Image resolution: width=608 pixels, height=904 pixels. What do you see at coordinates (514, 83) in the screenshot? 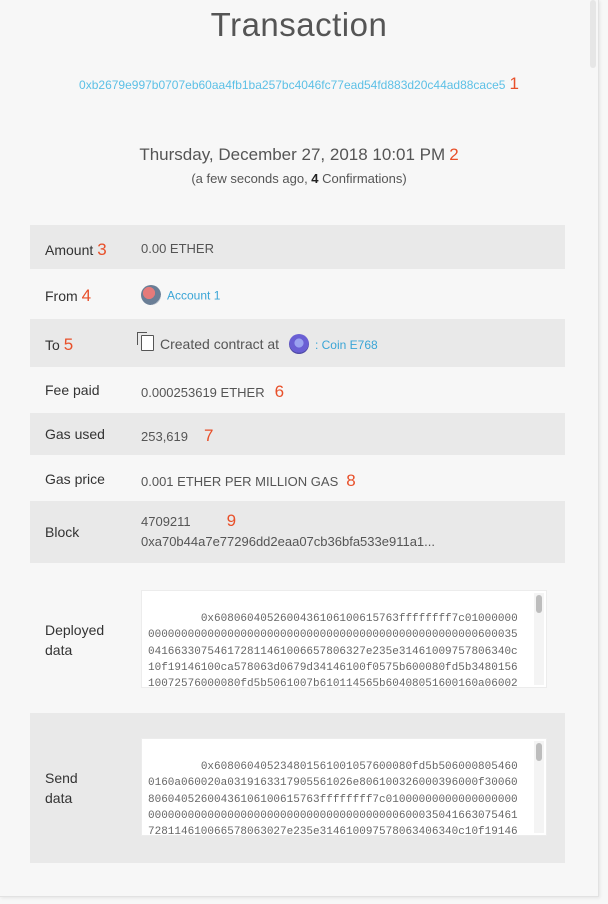
I see `marker-1: 1` at bounding box center [514, 83].